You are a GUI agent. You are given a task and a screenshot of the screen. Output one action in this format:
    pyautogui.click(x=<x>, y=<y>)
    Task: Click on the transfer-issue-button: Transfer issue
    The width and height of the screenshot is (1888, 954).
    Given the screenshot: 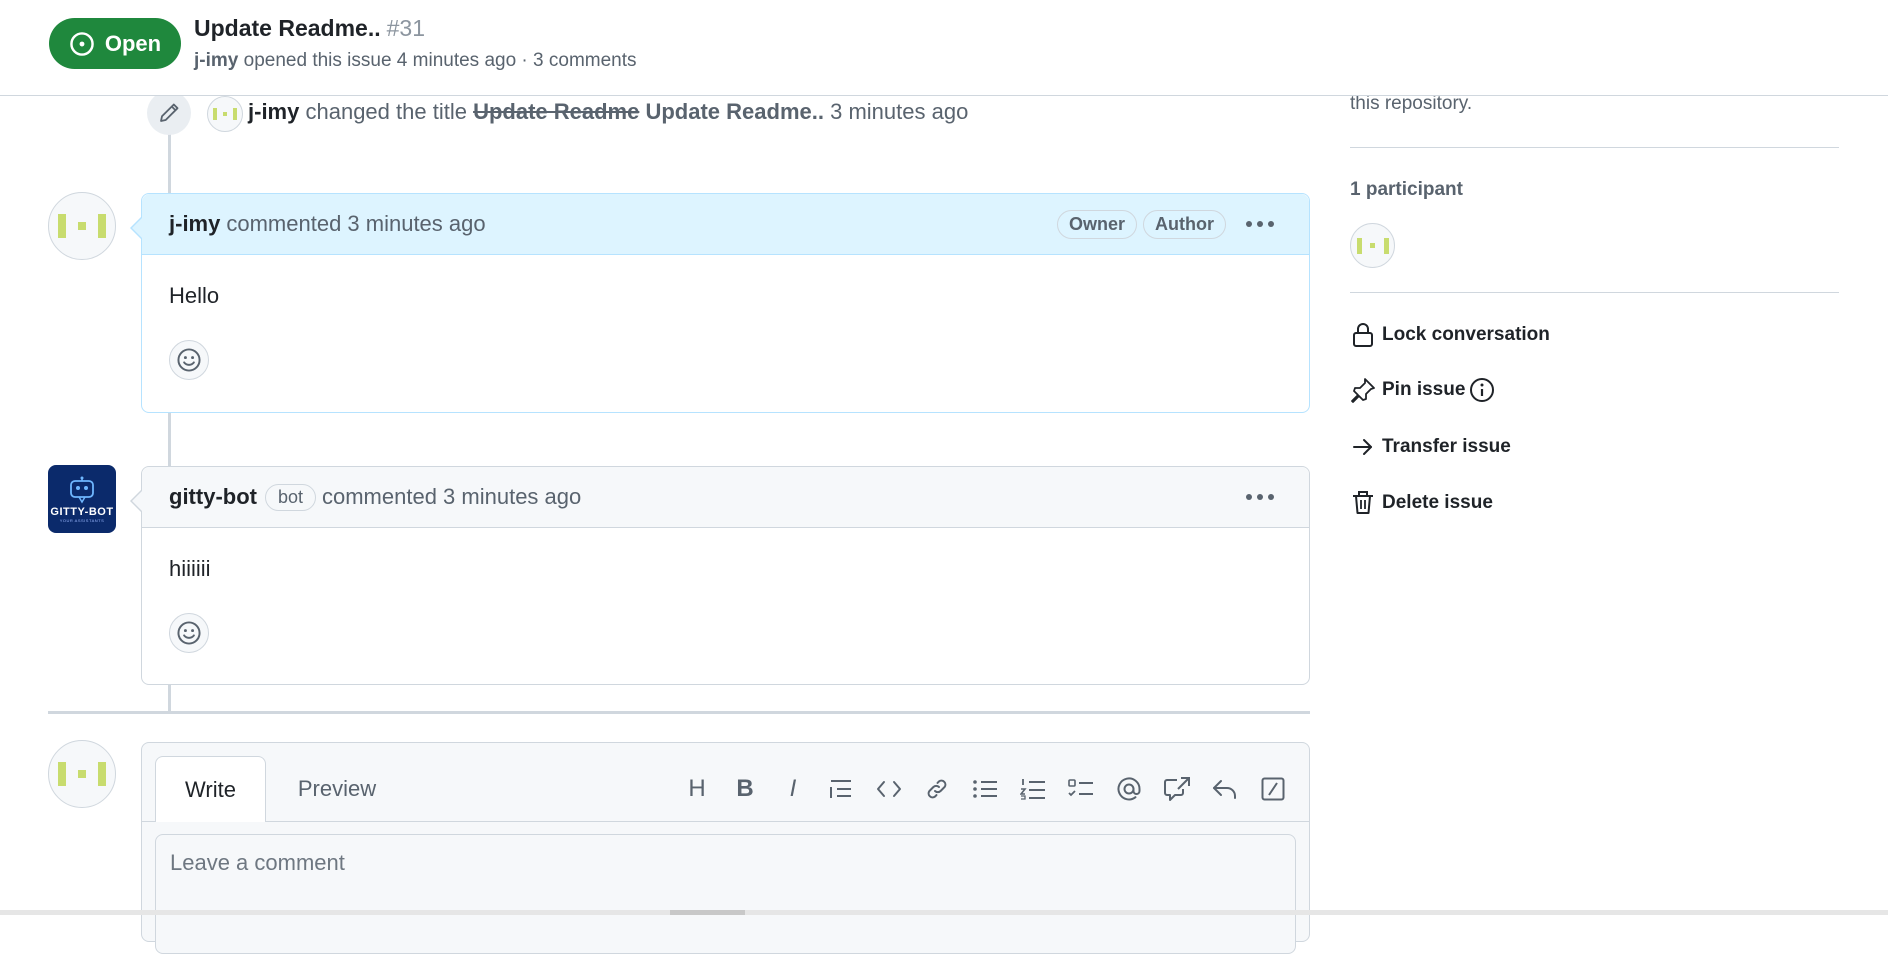 What is the action you would take?
    pyautogui.click(x=1430, y=447)
    